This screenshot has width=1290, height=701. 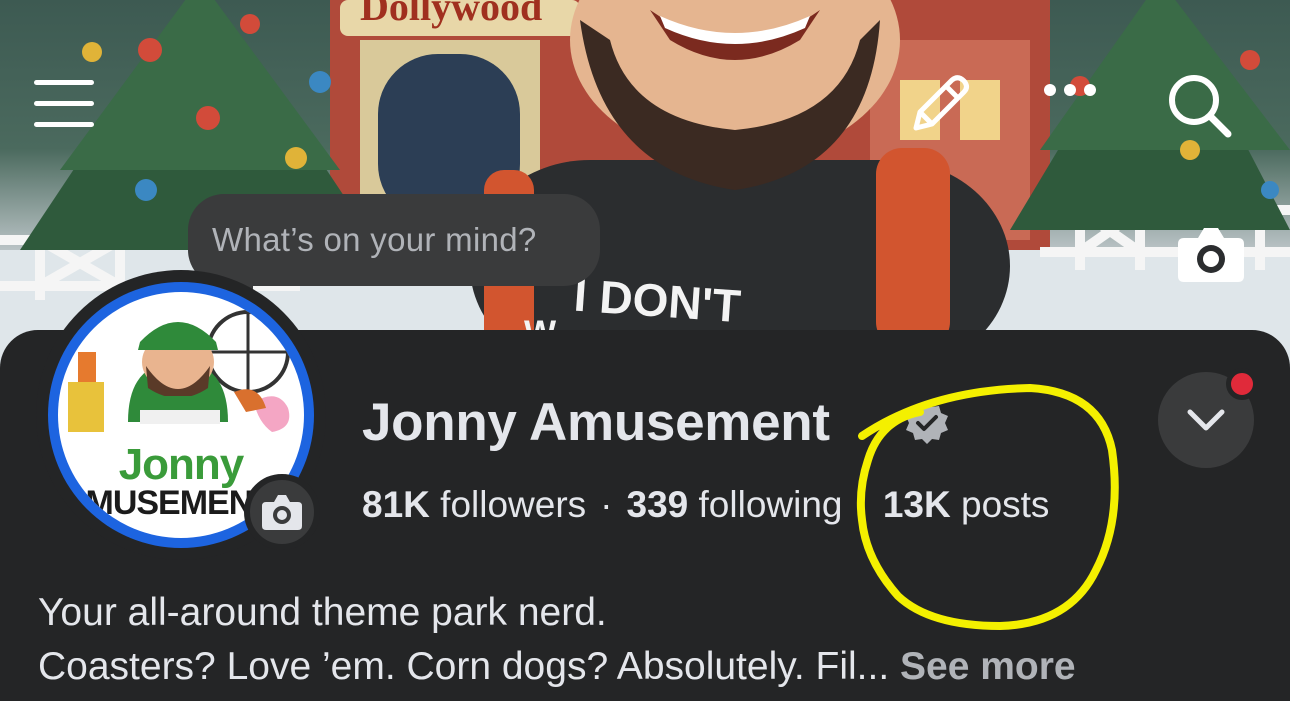 What do you see at coordinates (396, 504) in the screenshot?
I see `followers-count: 81K` at bounding box center [396, 504].